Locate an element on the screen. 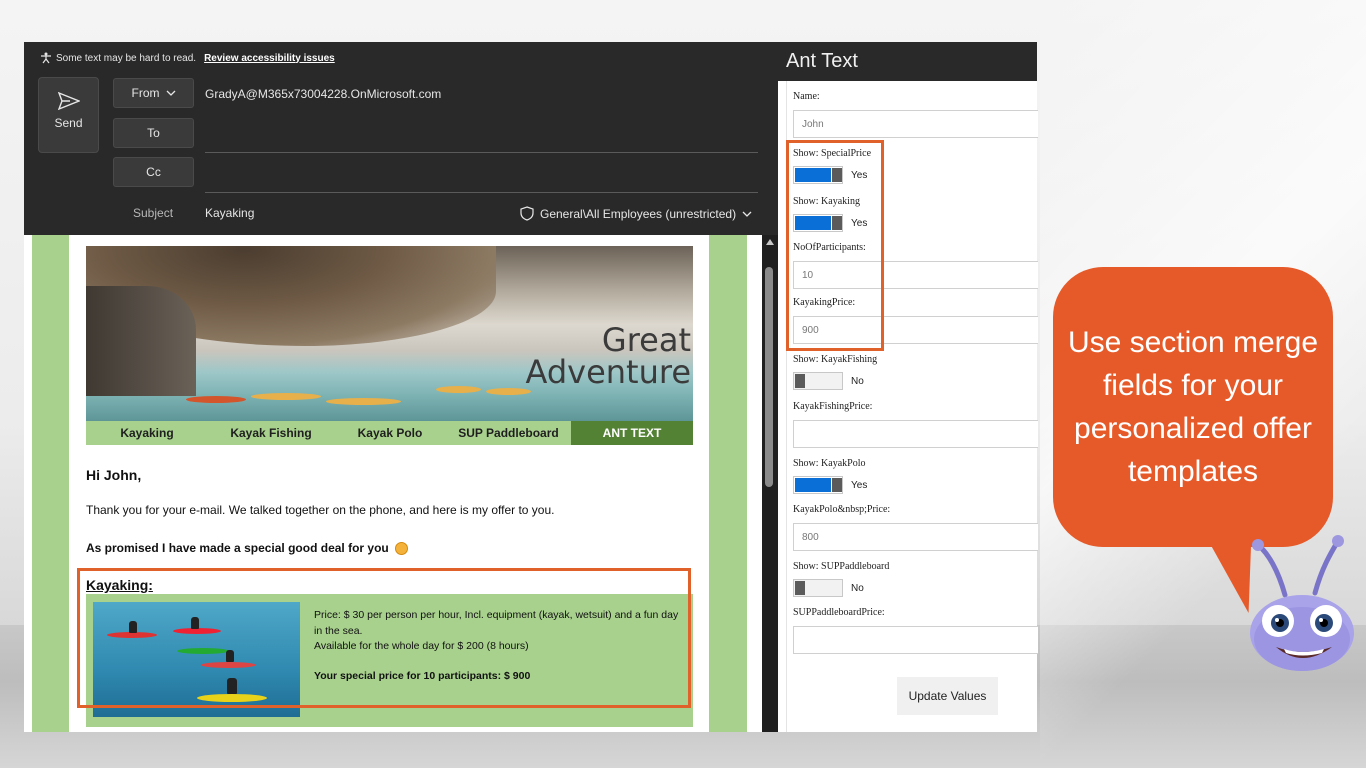 The width and height of the screenshot is (1366, 768). sensitivity-dropdown: General\All Employees (unrestricted) is located at coordinates (636, 213).